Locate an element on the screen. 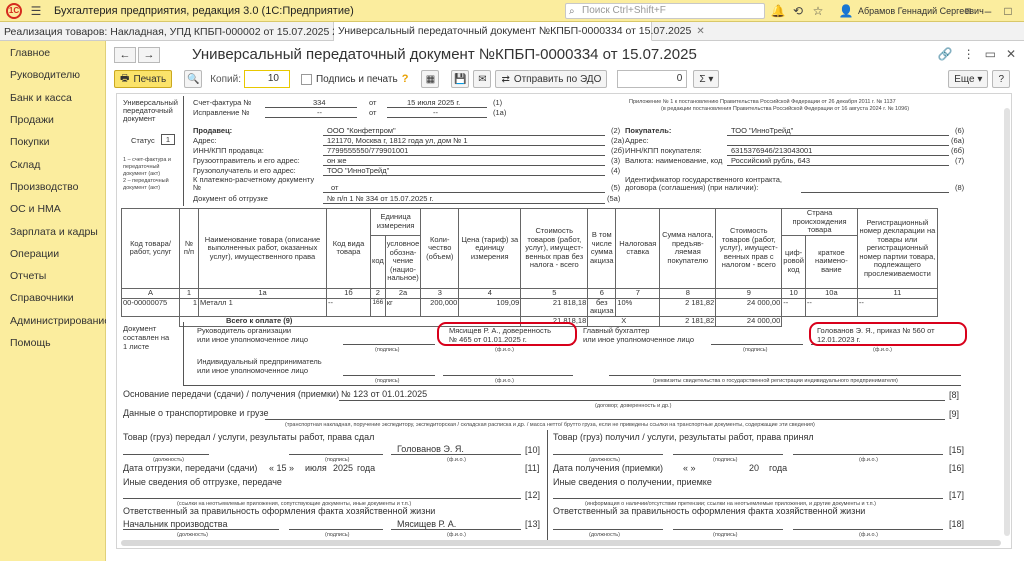 Image resolution: width=1024 pixels, height=561 pixels. col-number: 11 is located at coordinates (897, 293).